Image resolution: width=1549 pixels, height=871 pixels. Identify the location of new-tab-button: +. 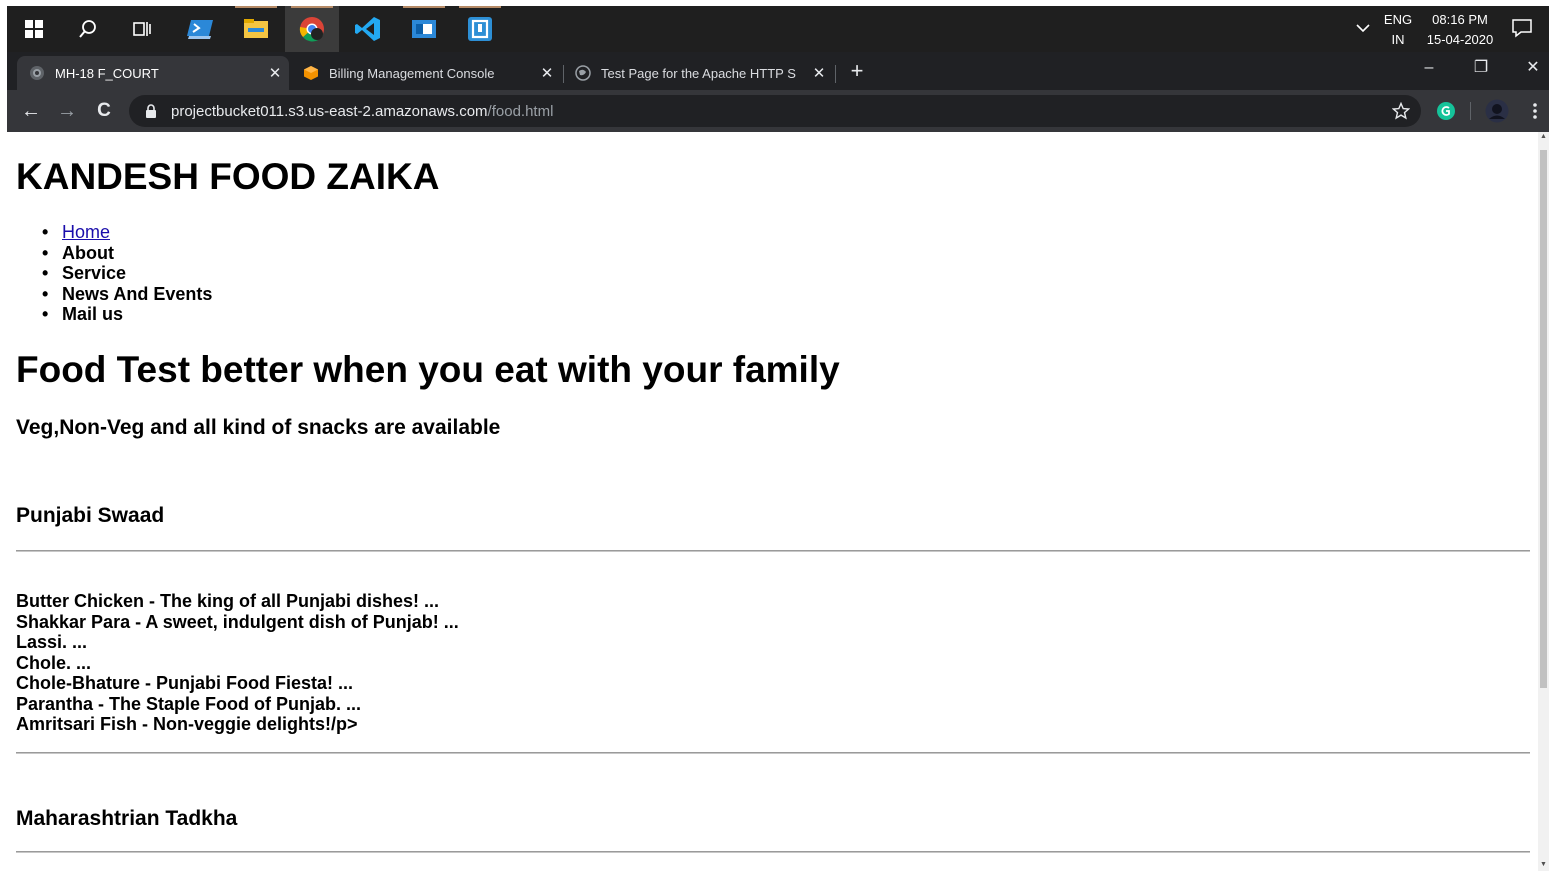
(857, 72).